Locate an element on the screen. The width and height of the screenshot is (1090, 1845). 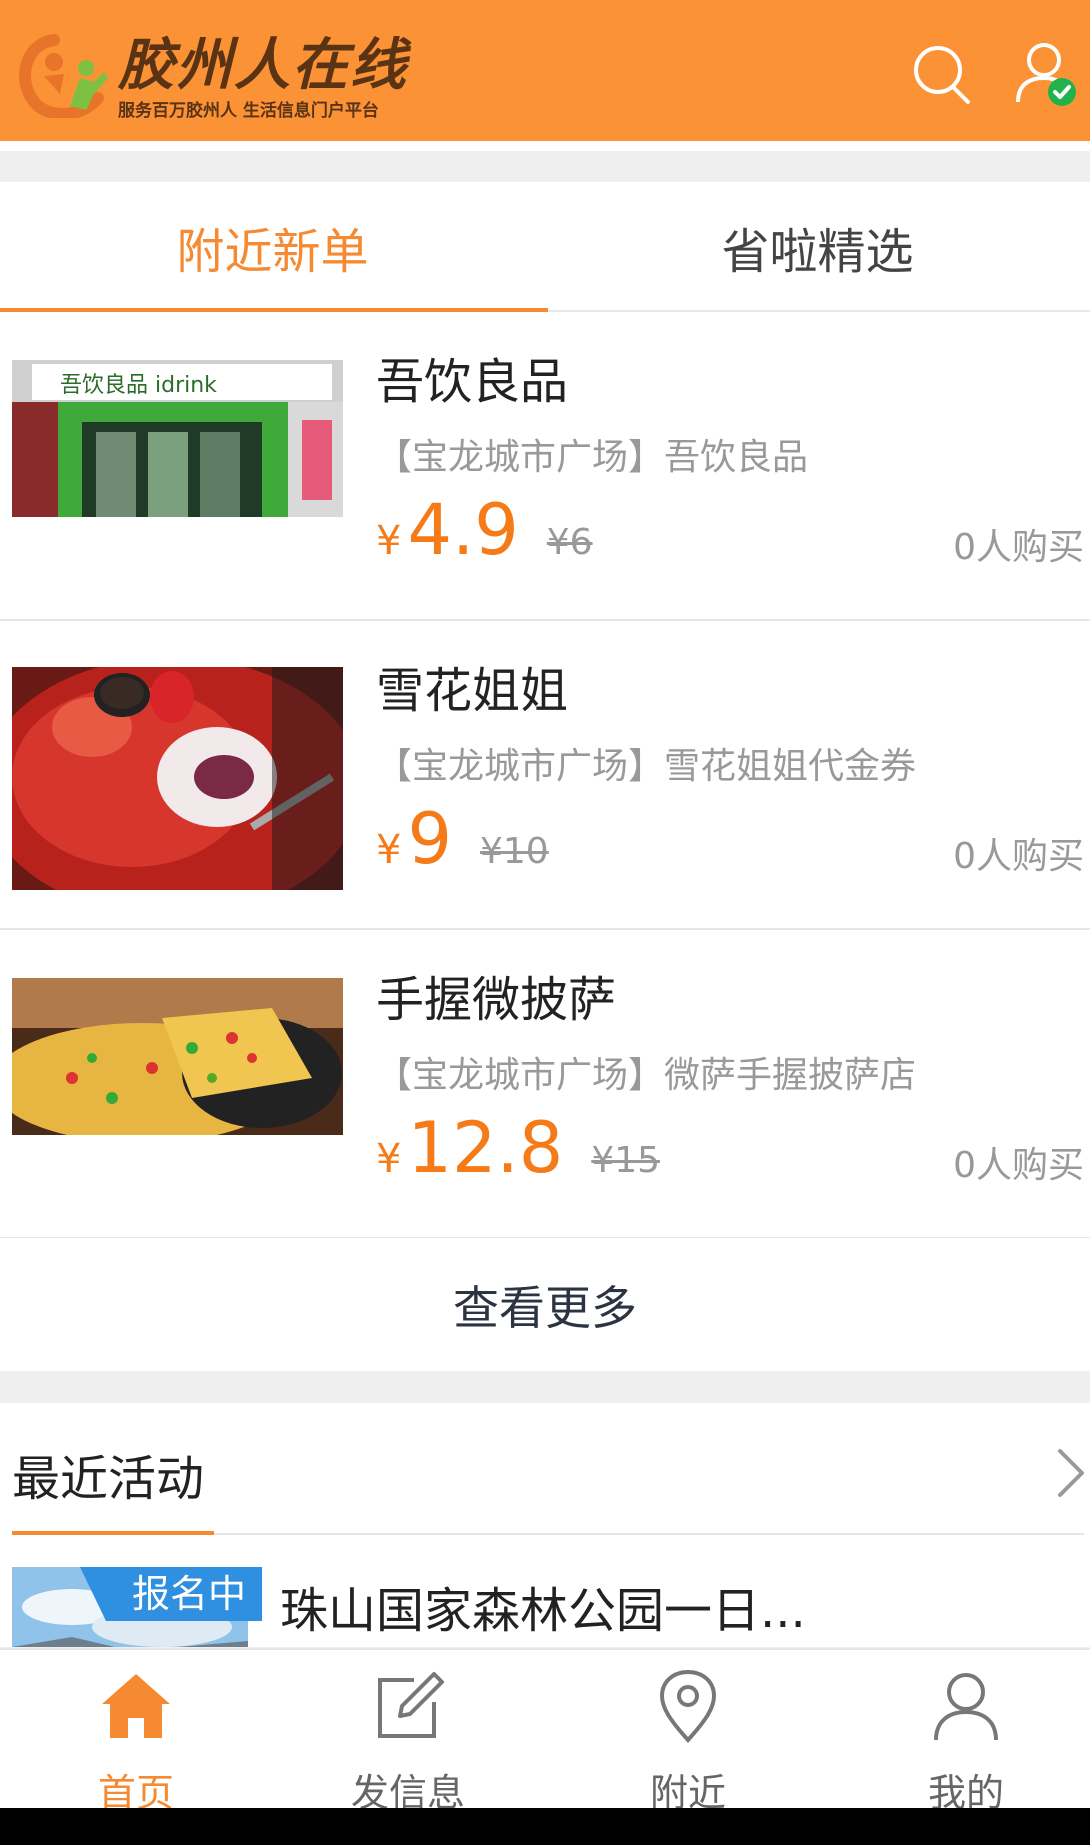
user-verified-icon is located at coordinates (1046, 74).